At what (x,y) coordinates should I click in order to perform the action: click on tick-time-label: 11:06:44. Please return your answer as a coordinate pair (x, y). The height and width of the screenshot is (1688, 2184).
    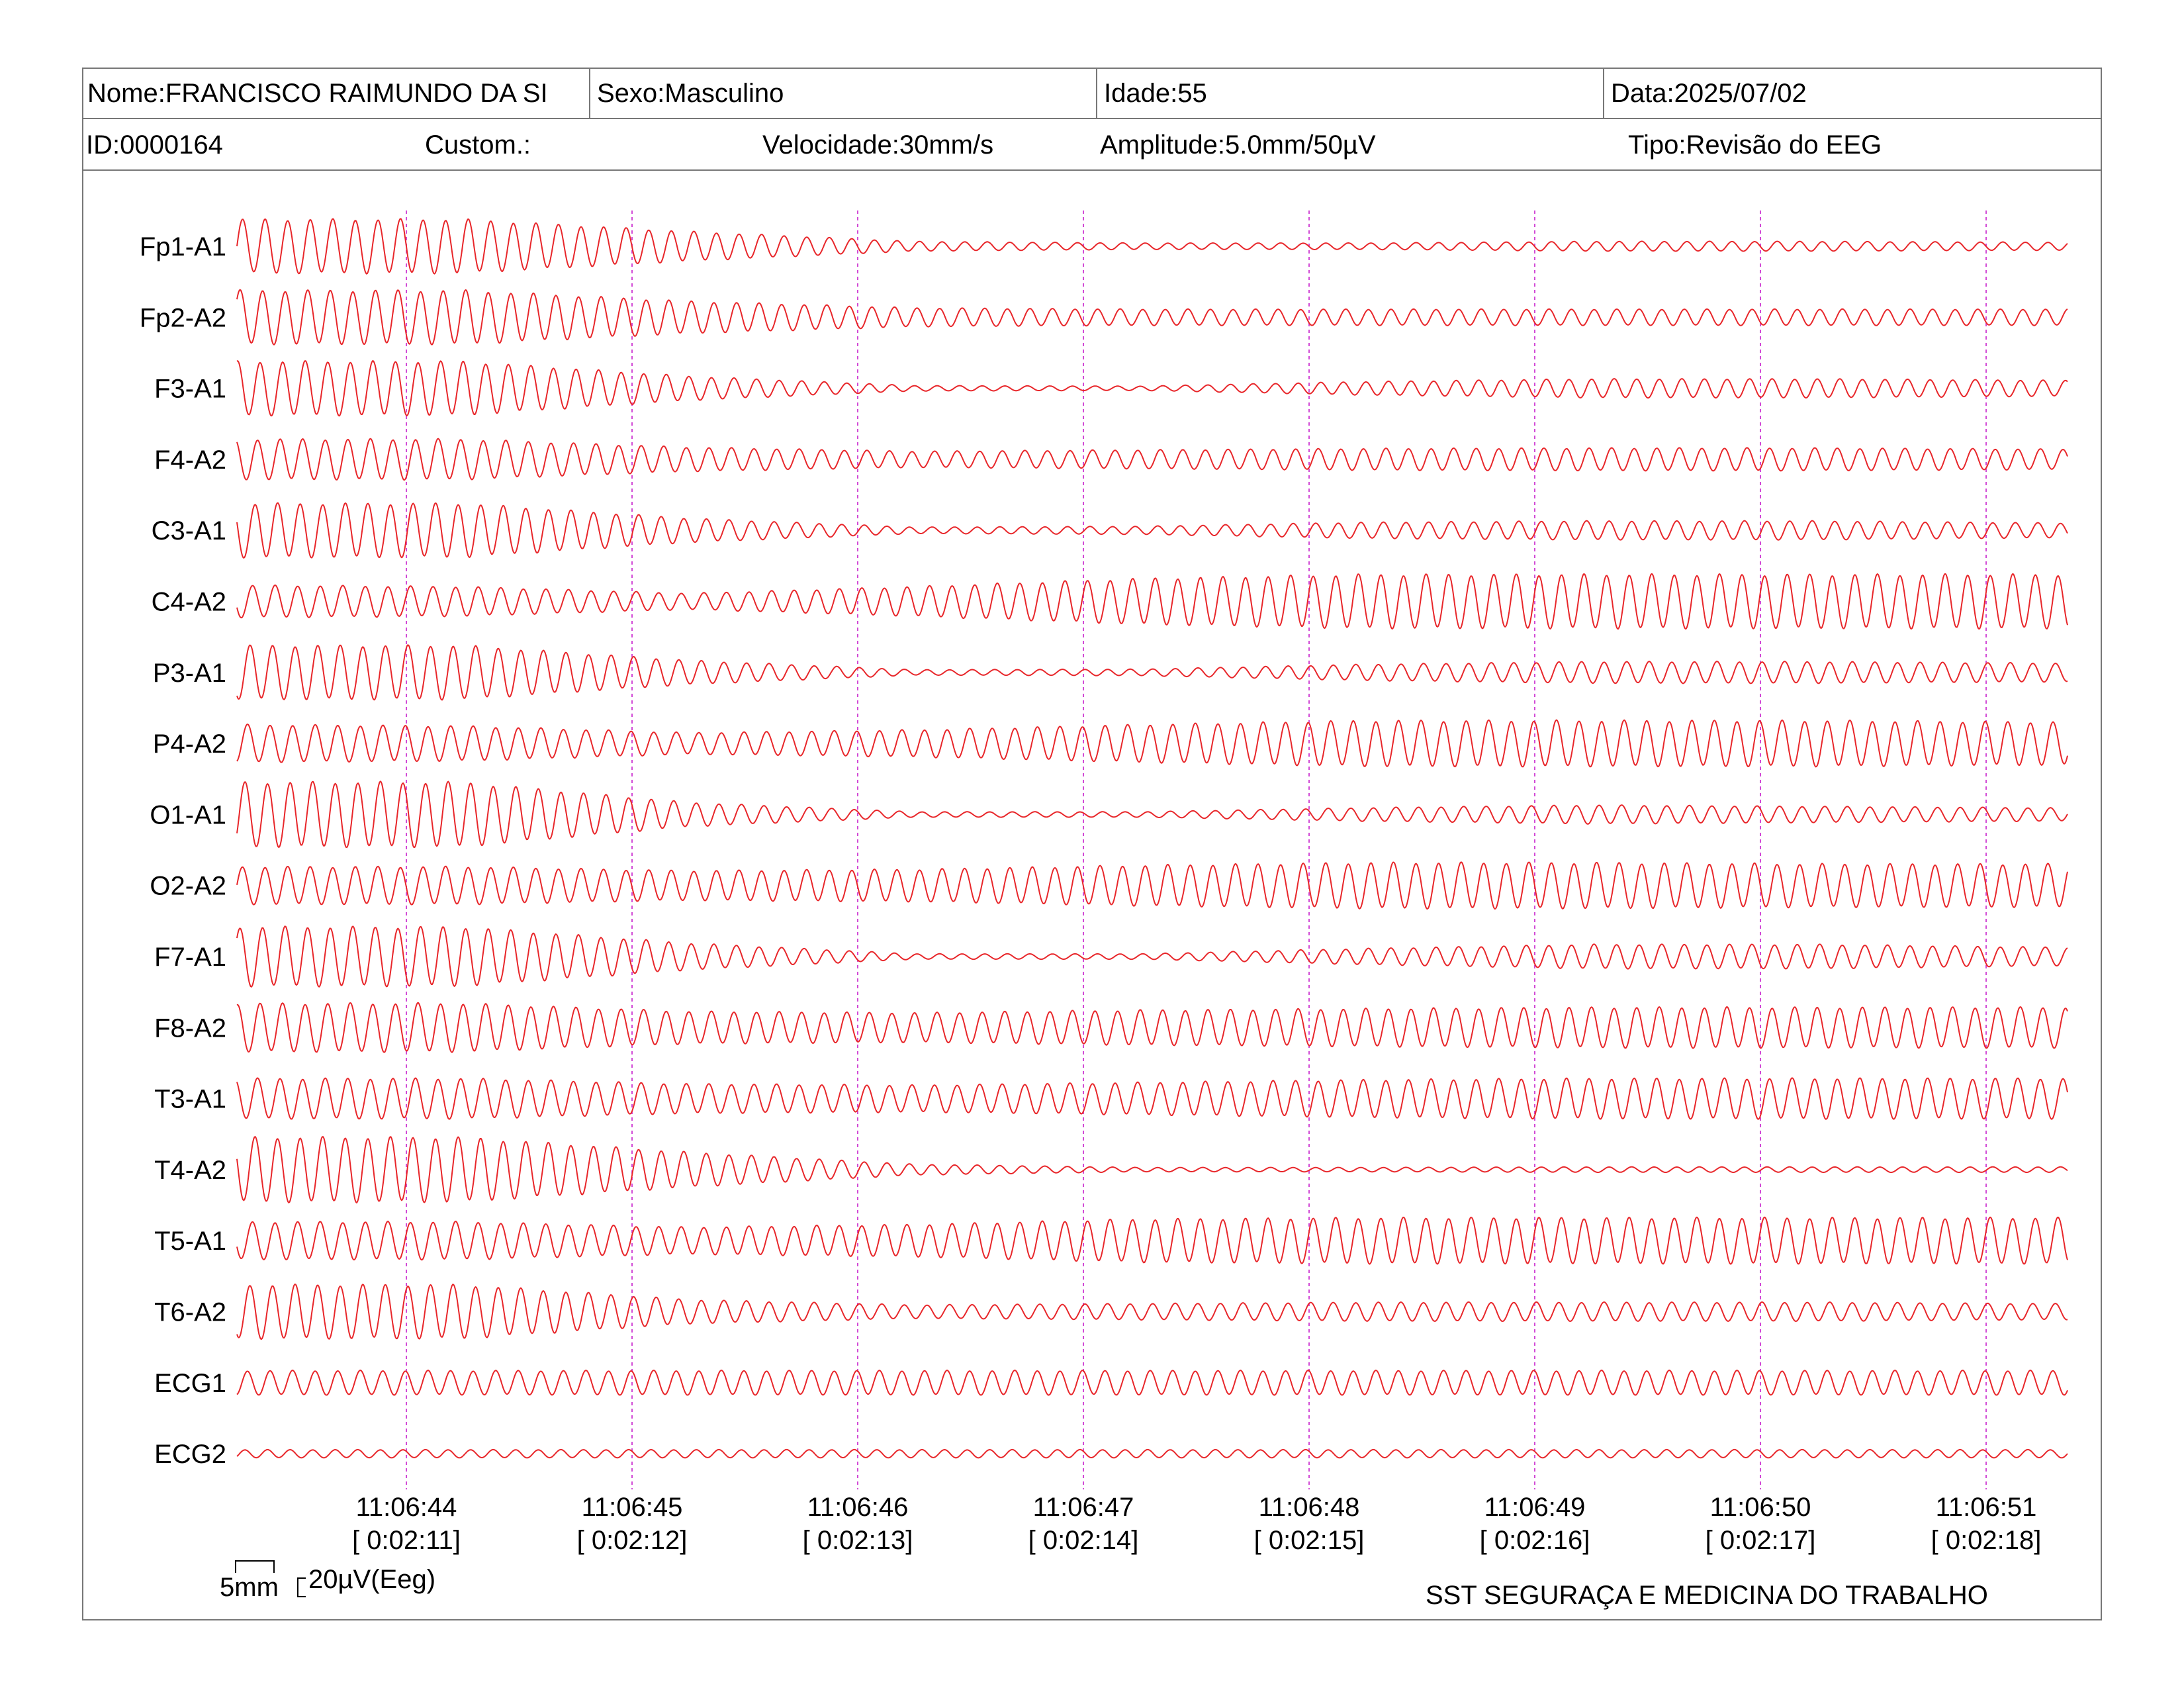
    Looking at the image, I should click on (407, 1507).